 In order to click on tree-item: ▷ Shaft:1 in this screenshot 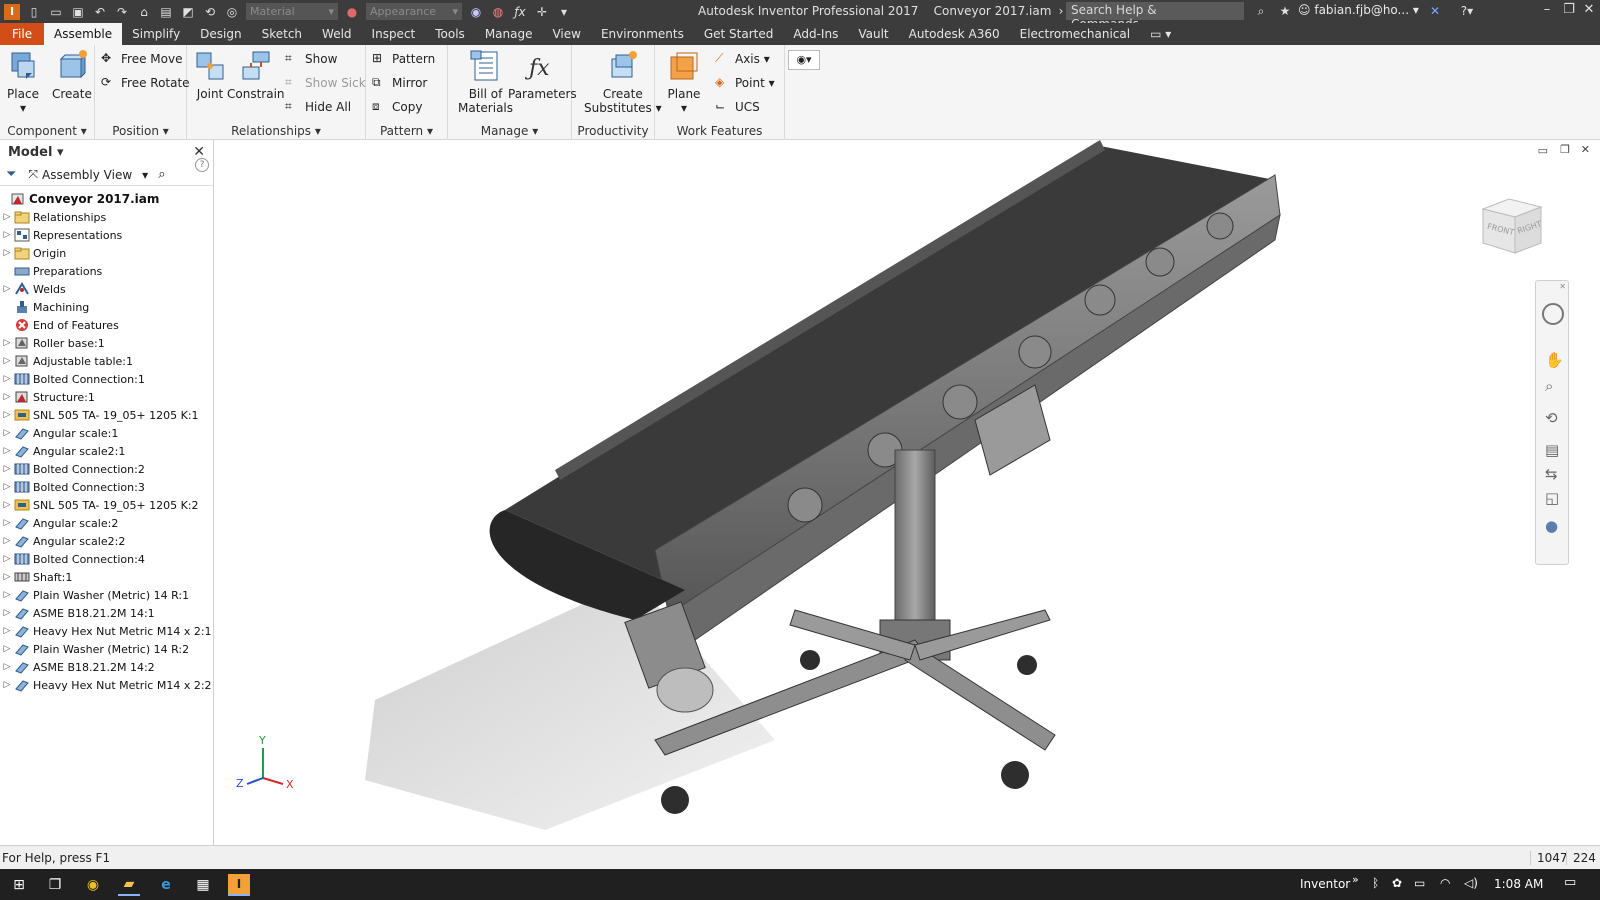, I will do `click(106, 577)`.